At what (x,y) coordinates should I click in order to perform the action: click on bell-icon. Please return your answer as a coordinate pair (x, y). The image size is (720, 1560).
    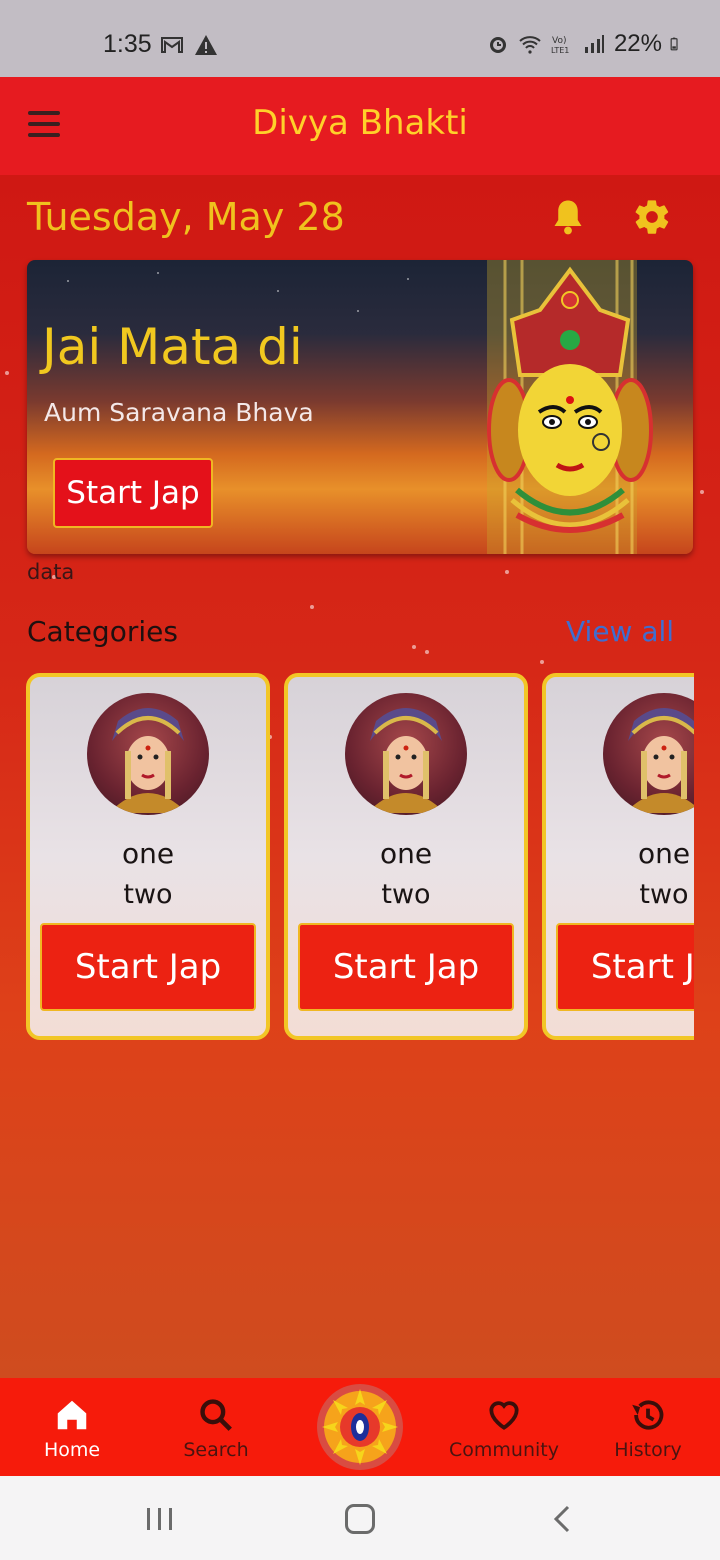
    Looking at the image, I should click on (568, 217).